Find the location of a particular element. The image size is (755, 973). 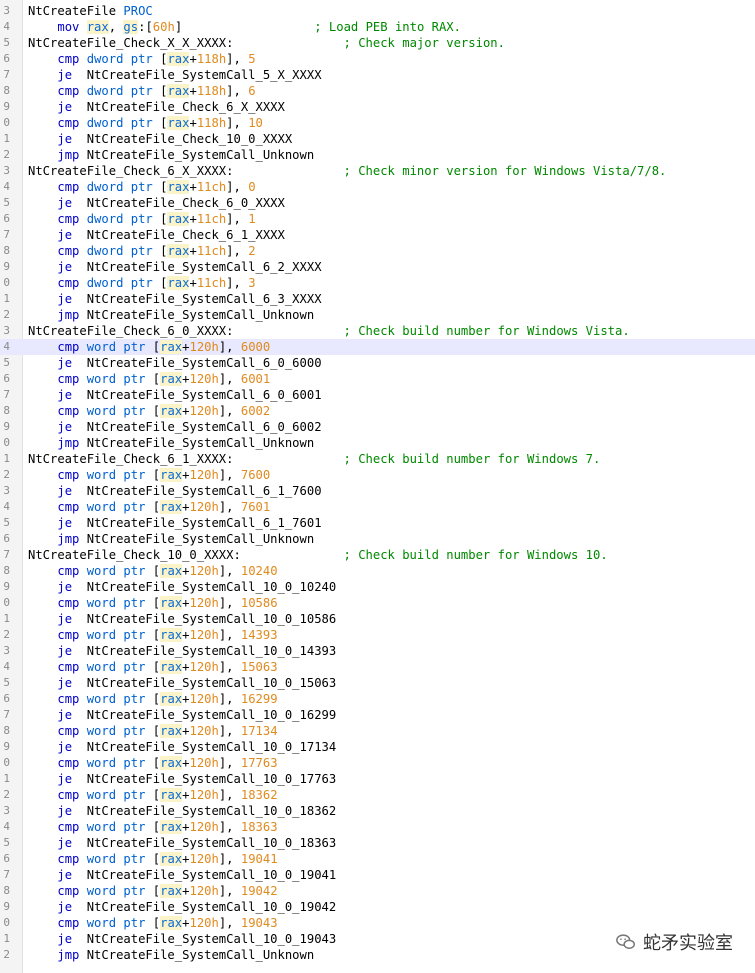

code-line: 7 je NtCreateFile_SystemCall_6_0_6001 is located at coordinates (377, 395).